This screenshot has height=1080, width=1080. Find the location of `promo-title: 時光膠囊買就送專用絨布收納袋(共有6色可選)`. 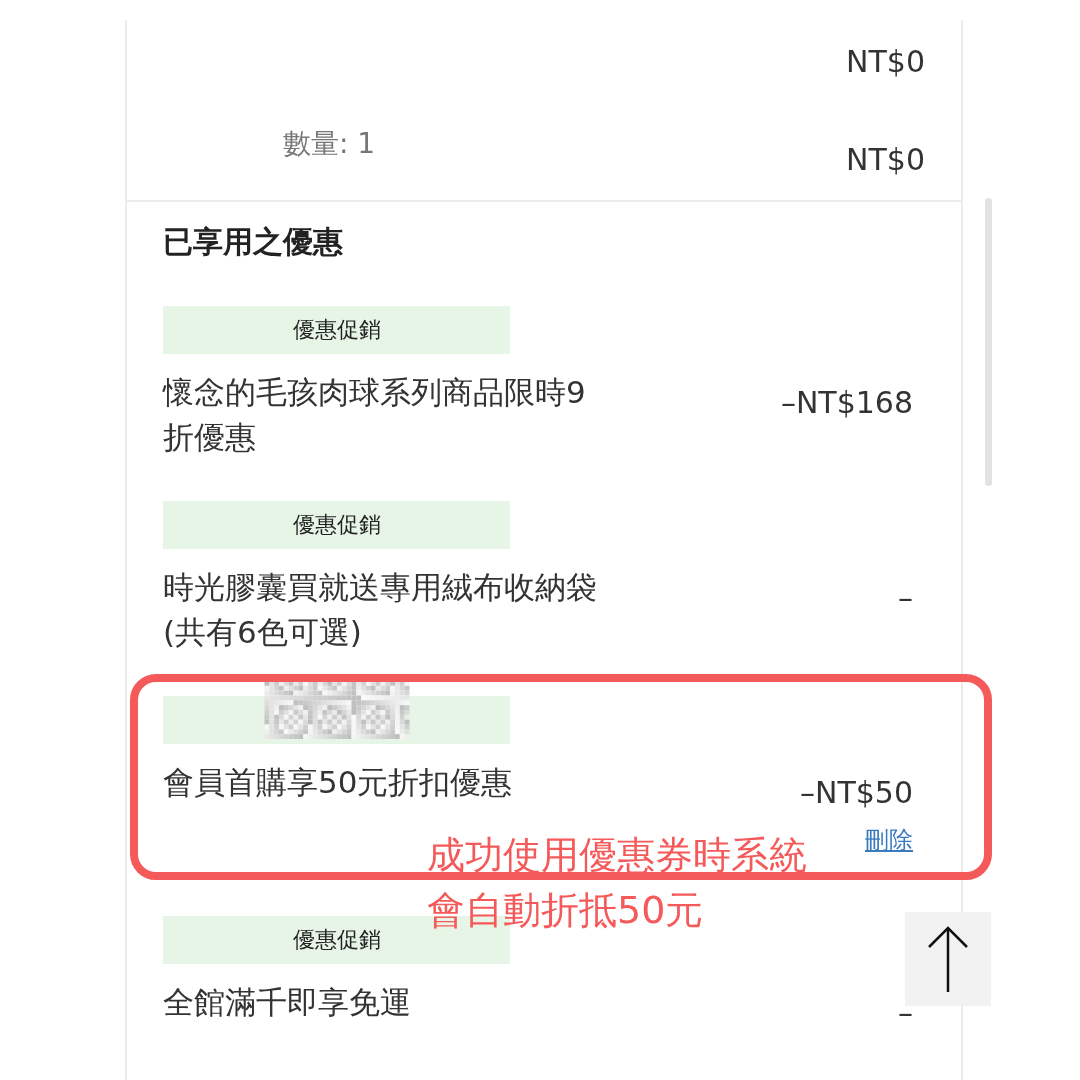

promo-title: 時光膠囊買就送專用絨布收納袋(共有6色可選) is located at coordinates (380, 610).